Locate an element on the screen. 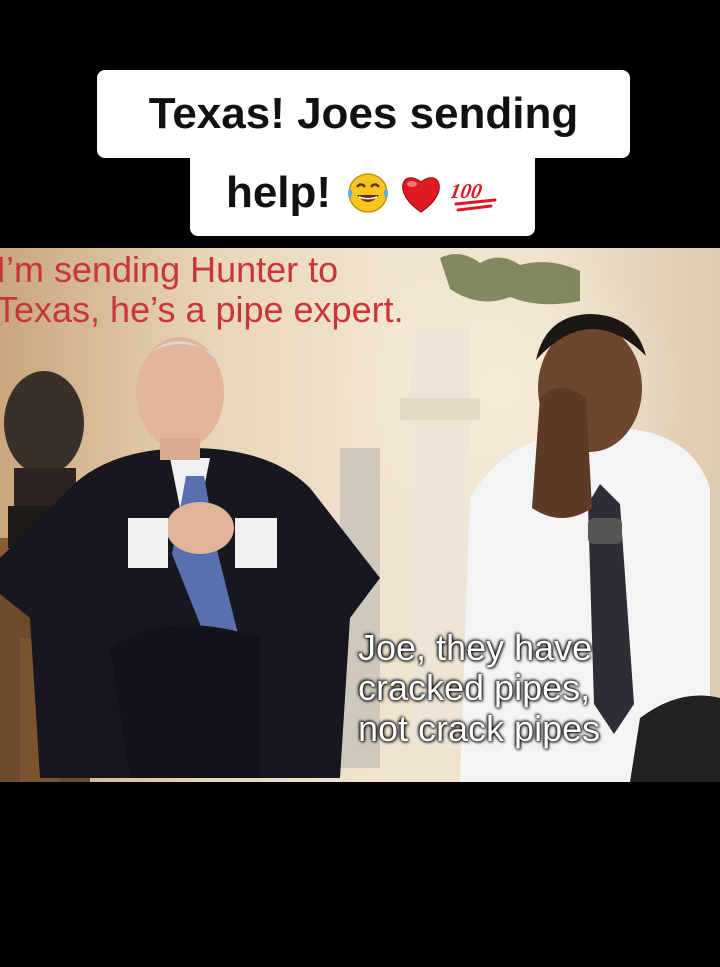 This screenshot has width=720, height=967. top-meme-line-2: Texas, he’s a pipe expert. is located at coordinates (202, 310).